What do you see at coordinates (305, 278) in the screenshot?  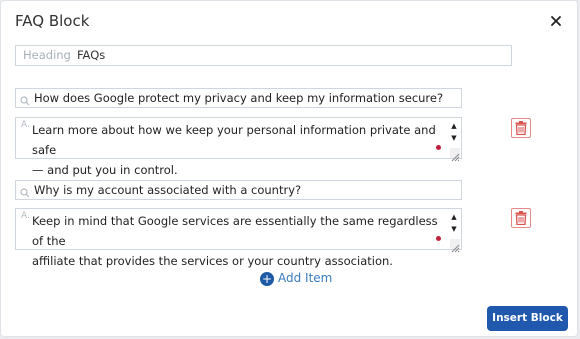 I see `add-item-label: Add Item` at bounding box center [305, 278].